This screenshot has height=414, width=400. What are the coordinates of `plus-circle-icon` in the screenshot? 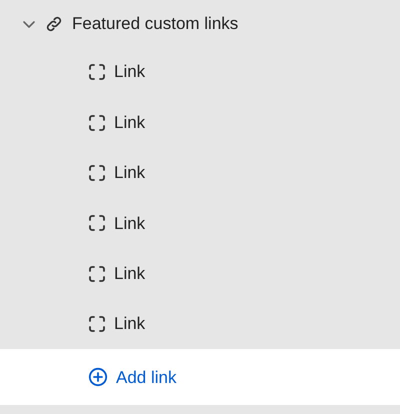 It's located at (98, 377).